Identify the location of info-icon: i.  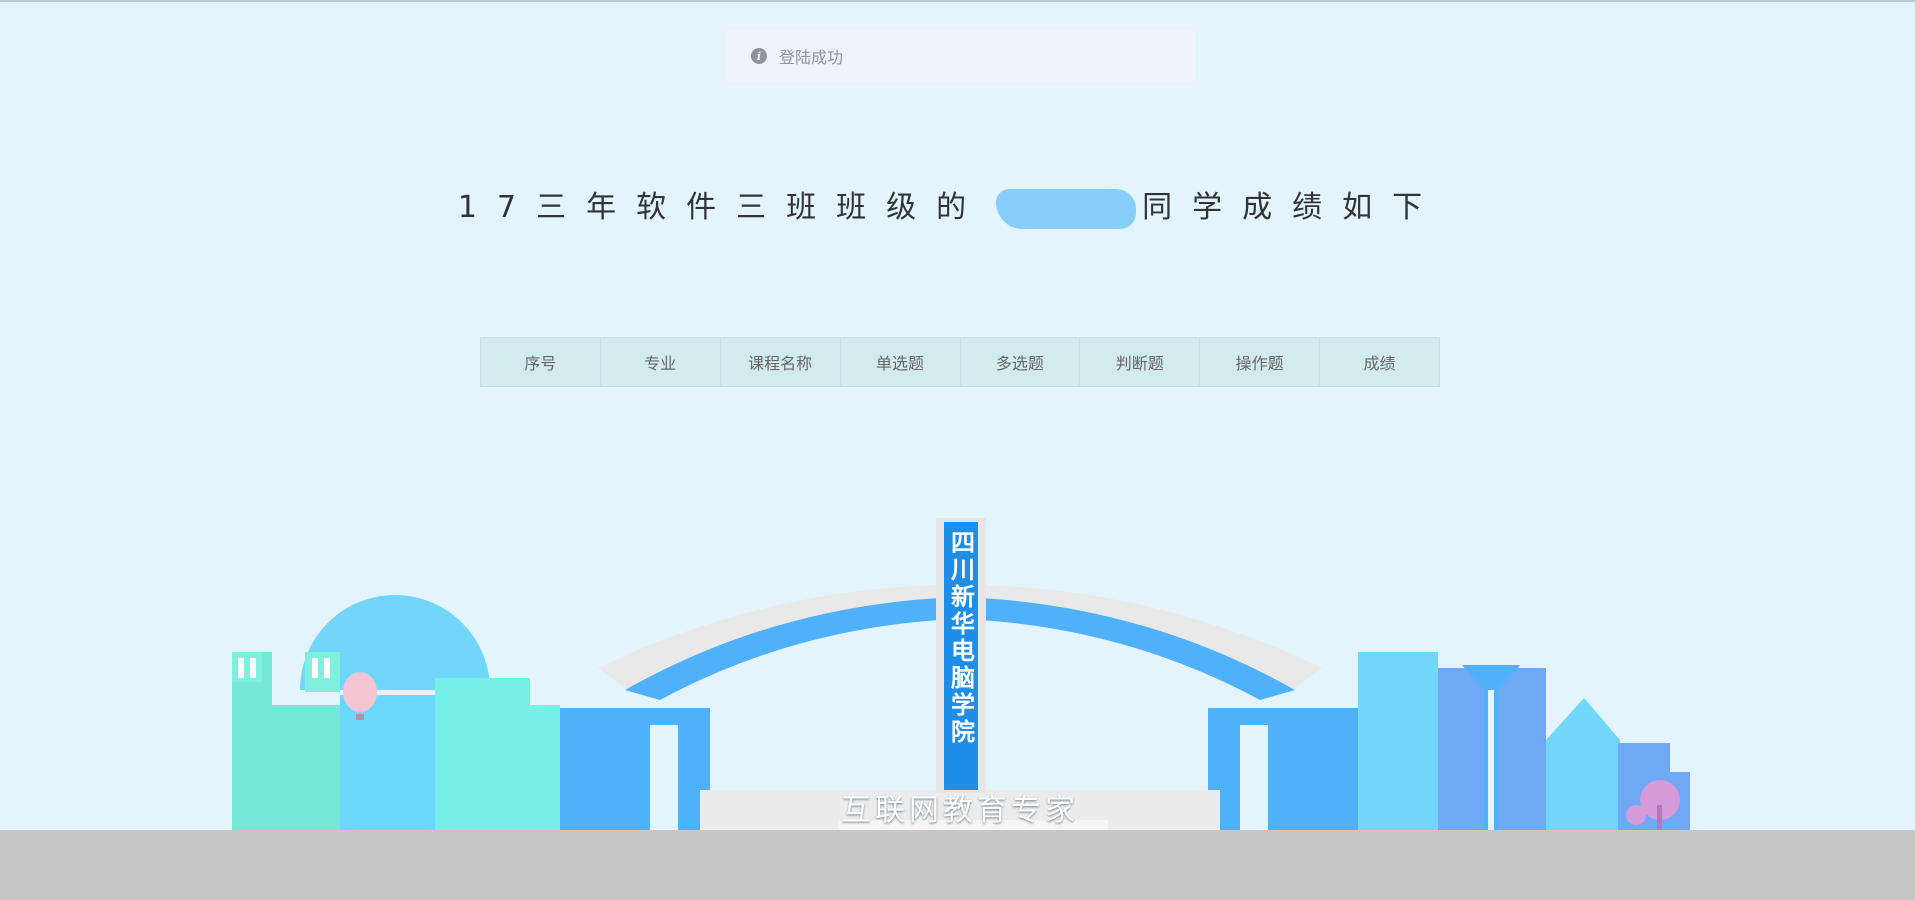
(759, 56).